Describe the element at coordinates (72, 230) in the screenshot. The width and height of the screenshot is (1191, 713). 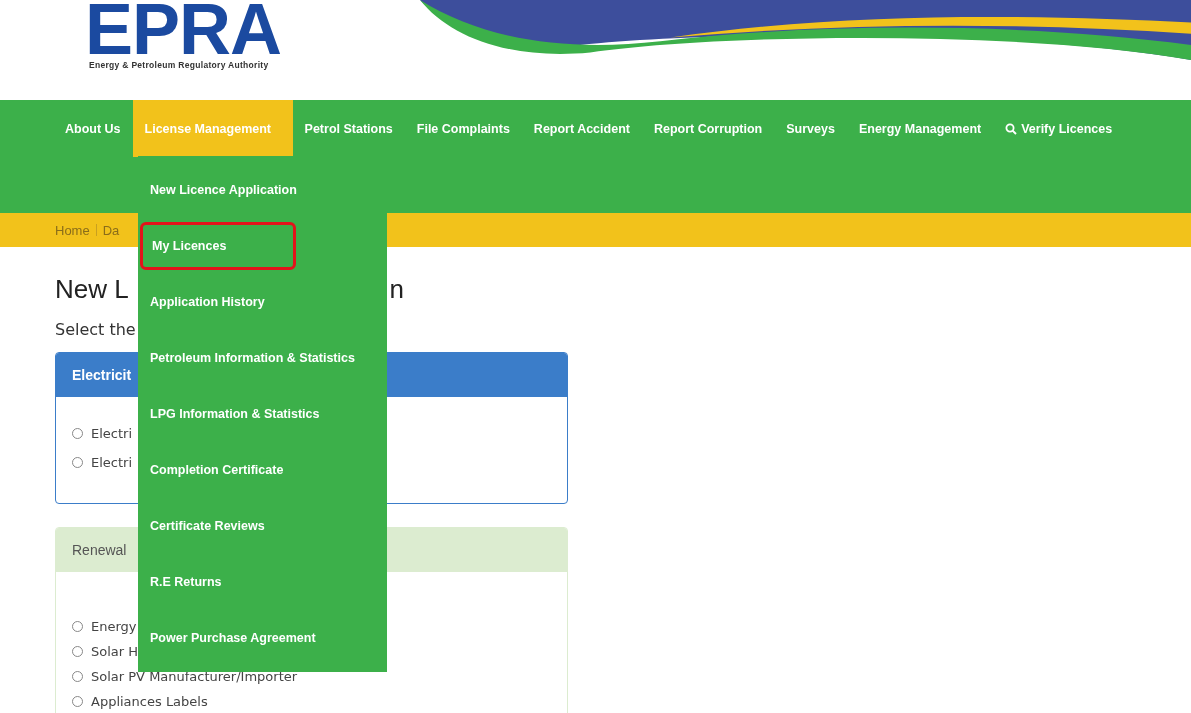
I see `breadcrumb-link: Home` at that location.